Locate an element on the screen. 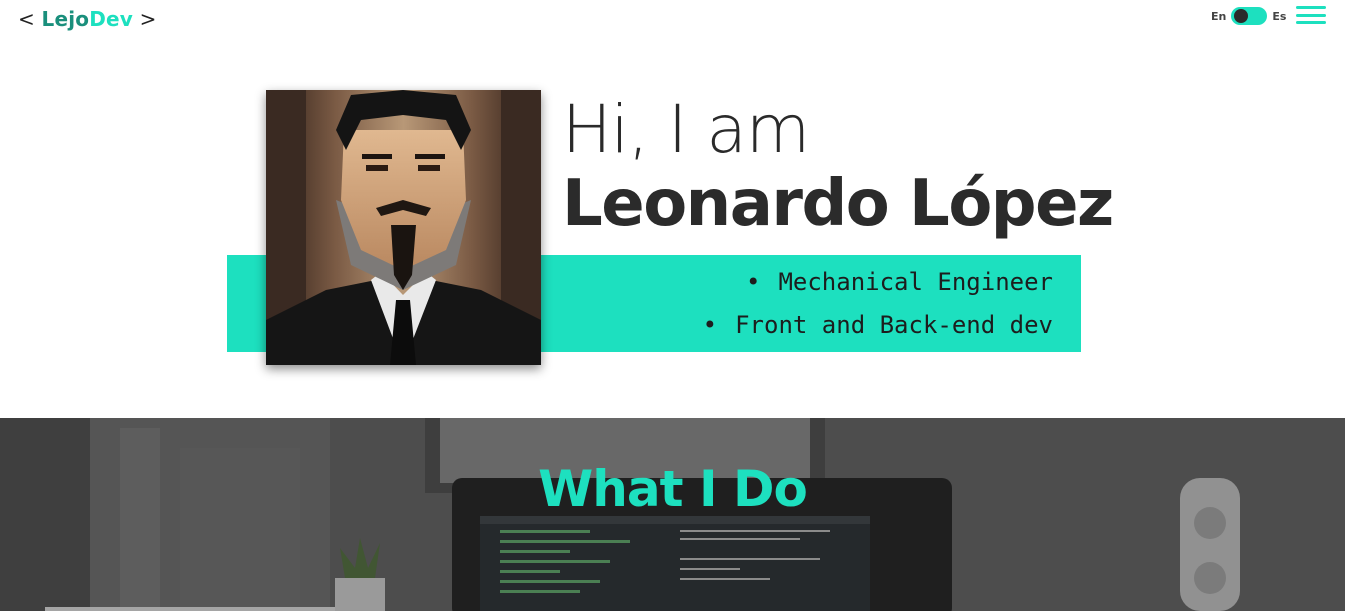  logo-bracket-open: < is located at coordinates (30, 19).